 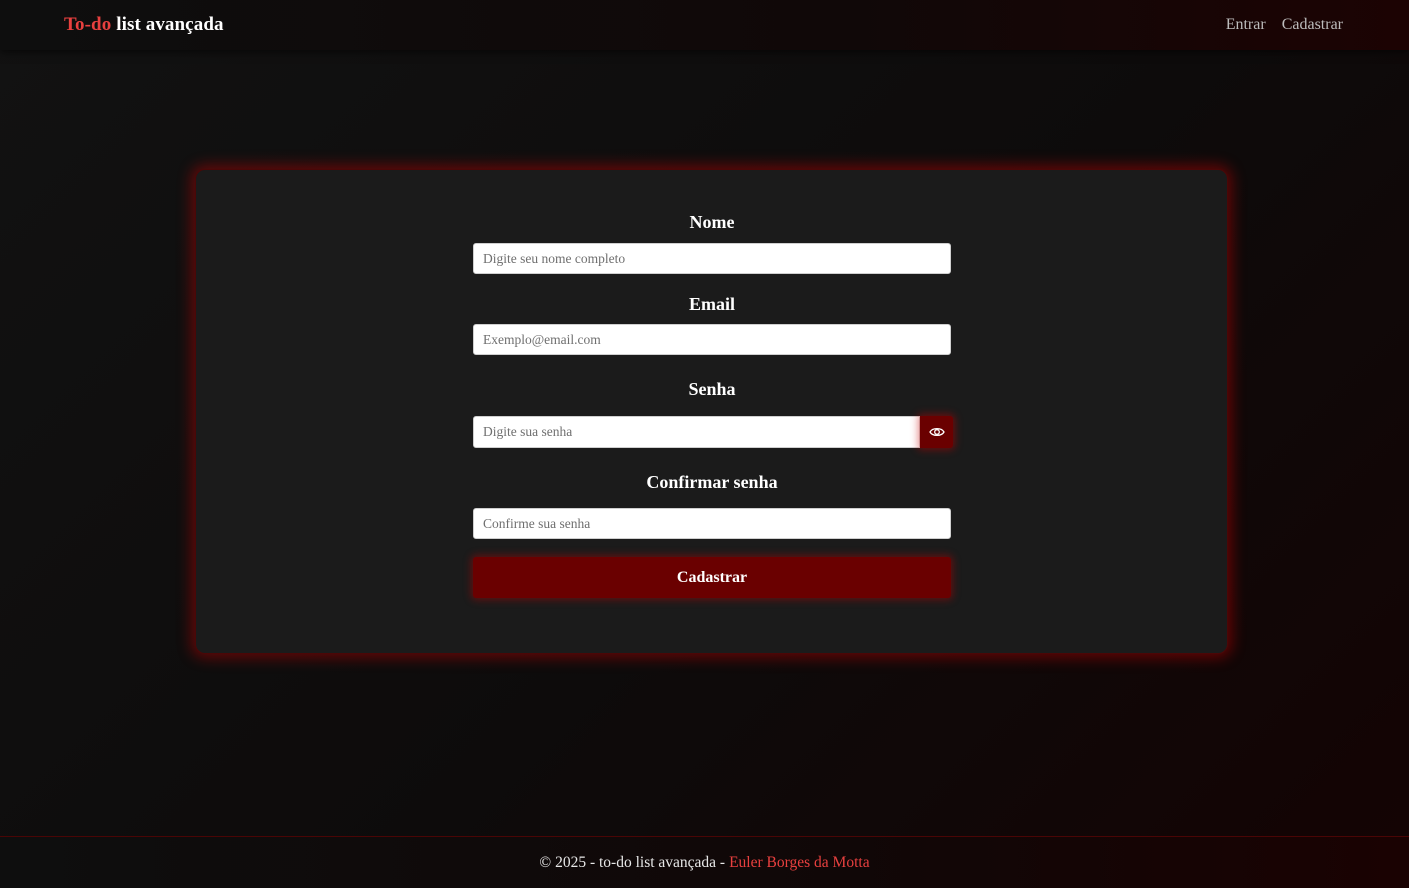 I want to click on navbar: To-do list avançada Entrar Cadastrar, so click(x=704, y=25).